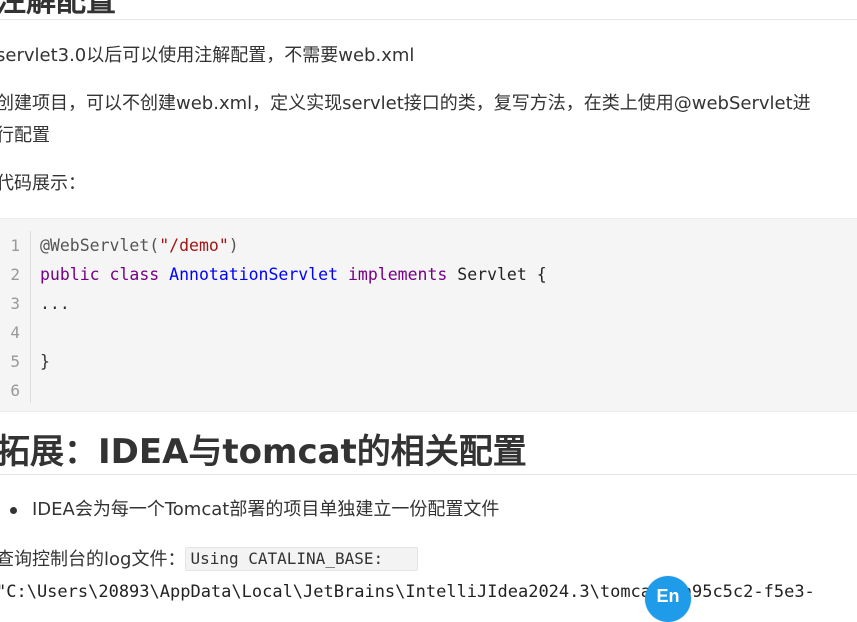 The image size is (857, 622). I want to click on paragraph-log-file: 查询控制台的log文件： Using CATALINA_BASE:, so click(209, 560).